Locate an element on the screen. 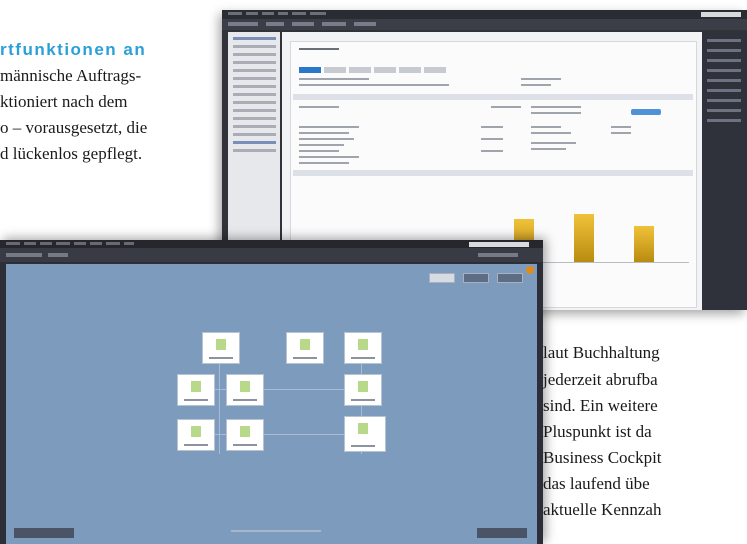 Image resolution: width=747 pixels, height=544 pixels. footer-note is located at coordinates (276, 531).